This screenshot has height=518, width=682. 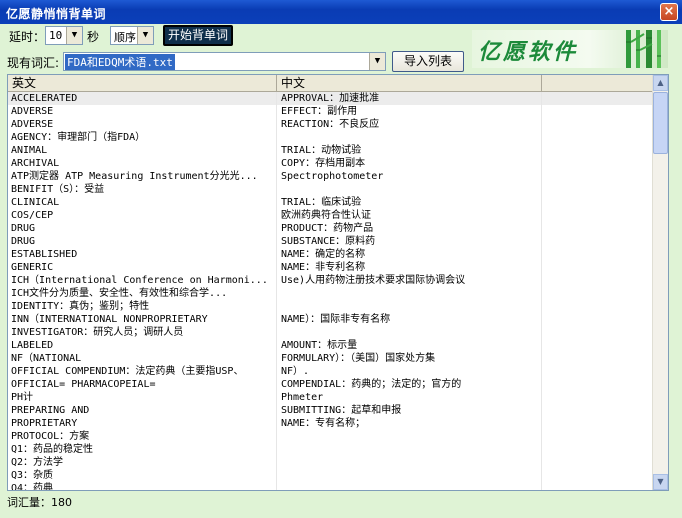 I want to click on cell-english: Q1：药品的稳定性, so click(x=52, y=449).